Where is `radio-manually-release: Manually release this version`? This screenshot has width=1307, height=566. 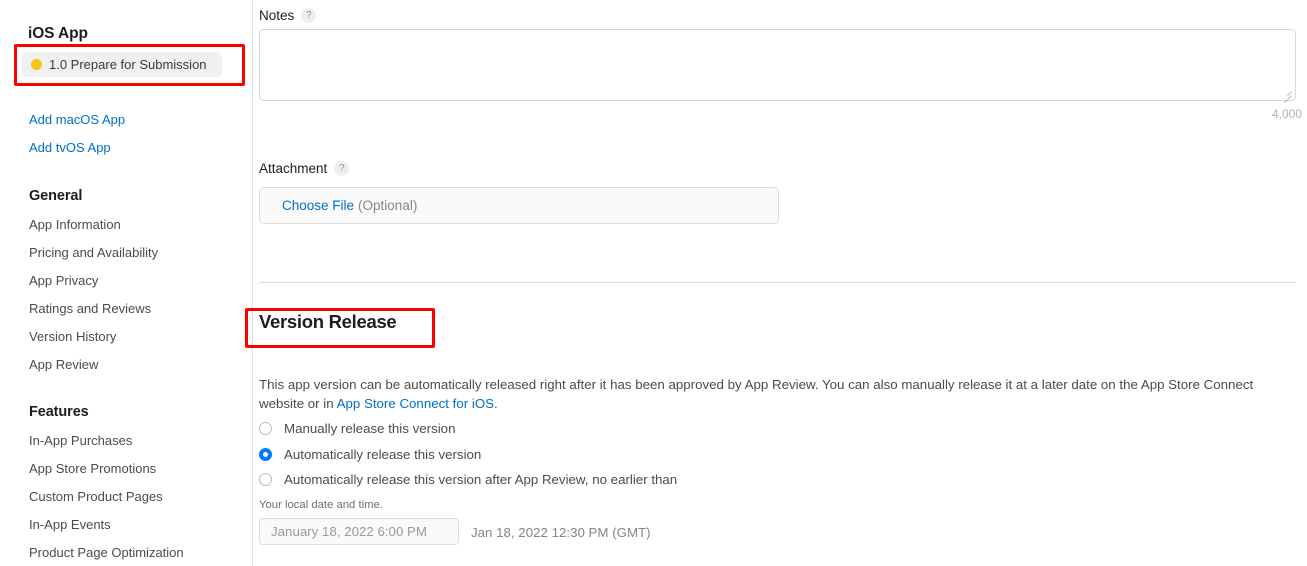 radio-manually-release: Manually release this version is located at coordinates (357, 428).